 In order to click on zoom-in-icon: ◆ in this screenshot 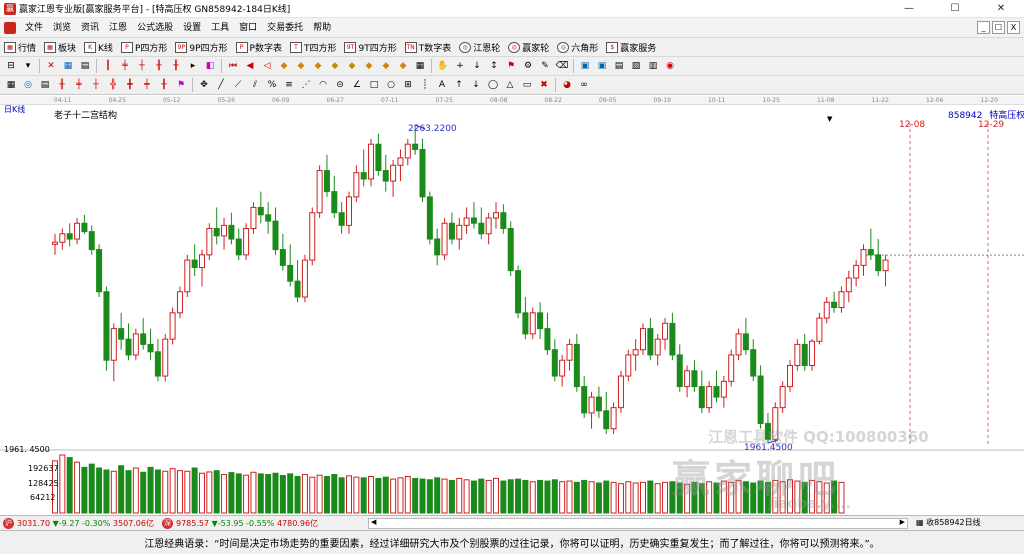, I will do `click(301, 66)`.